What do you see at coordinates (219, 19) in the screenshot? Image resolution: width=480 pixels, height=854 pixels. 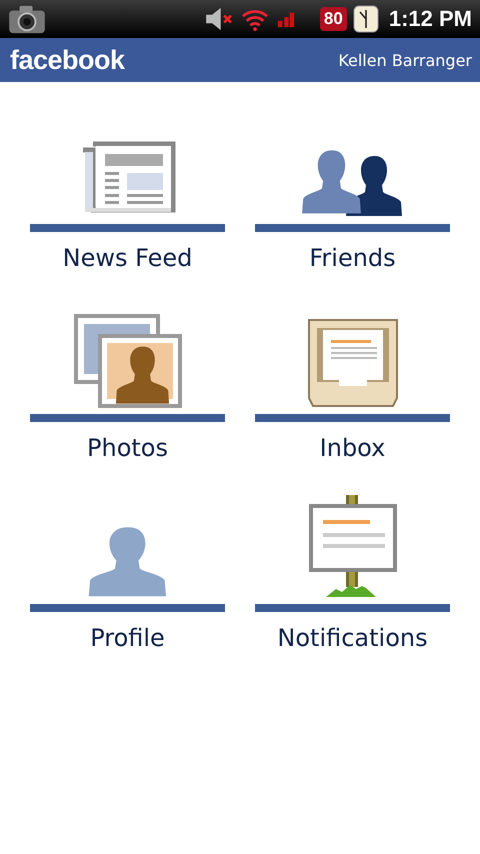 I see `speaker-muted-icon` at bounding box center [219, 19].